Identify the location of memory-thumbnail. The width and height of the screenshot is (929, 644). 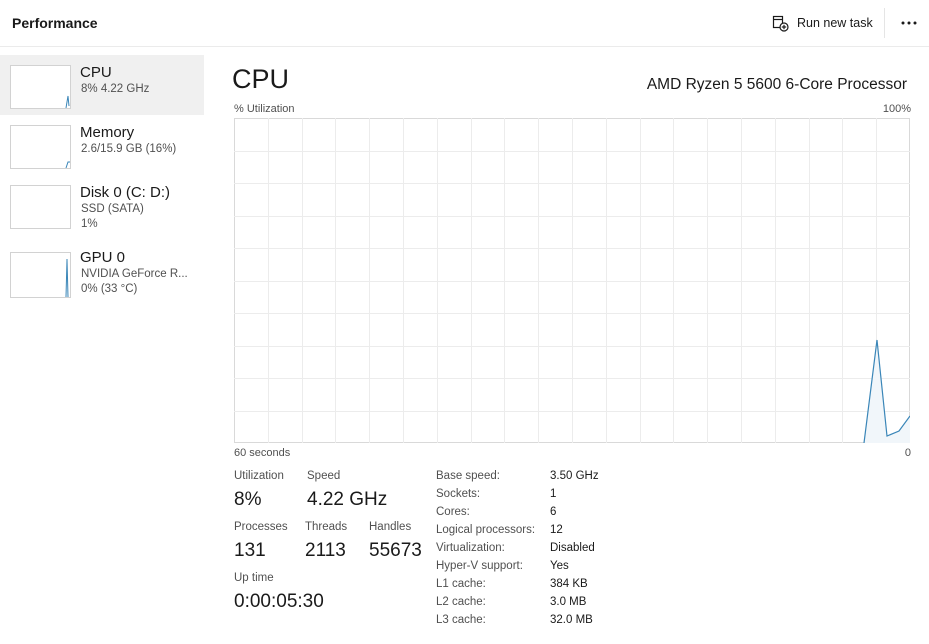
(40, 147).